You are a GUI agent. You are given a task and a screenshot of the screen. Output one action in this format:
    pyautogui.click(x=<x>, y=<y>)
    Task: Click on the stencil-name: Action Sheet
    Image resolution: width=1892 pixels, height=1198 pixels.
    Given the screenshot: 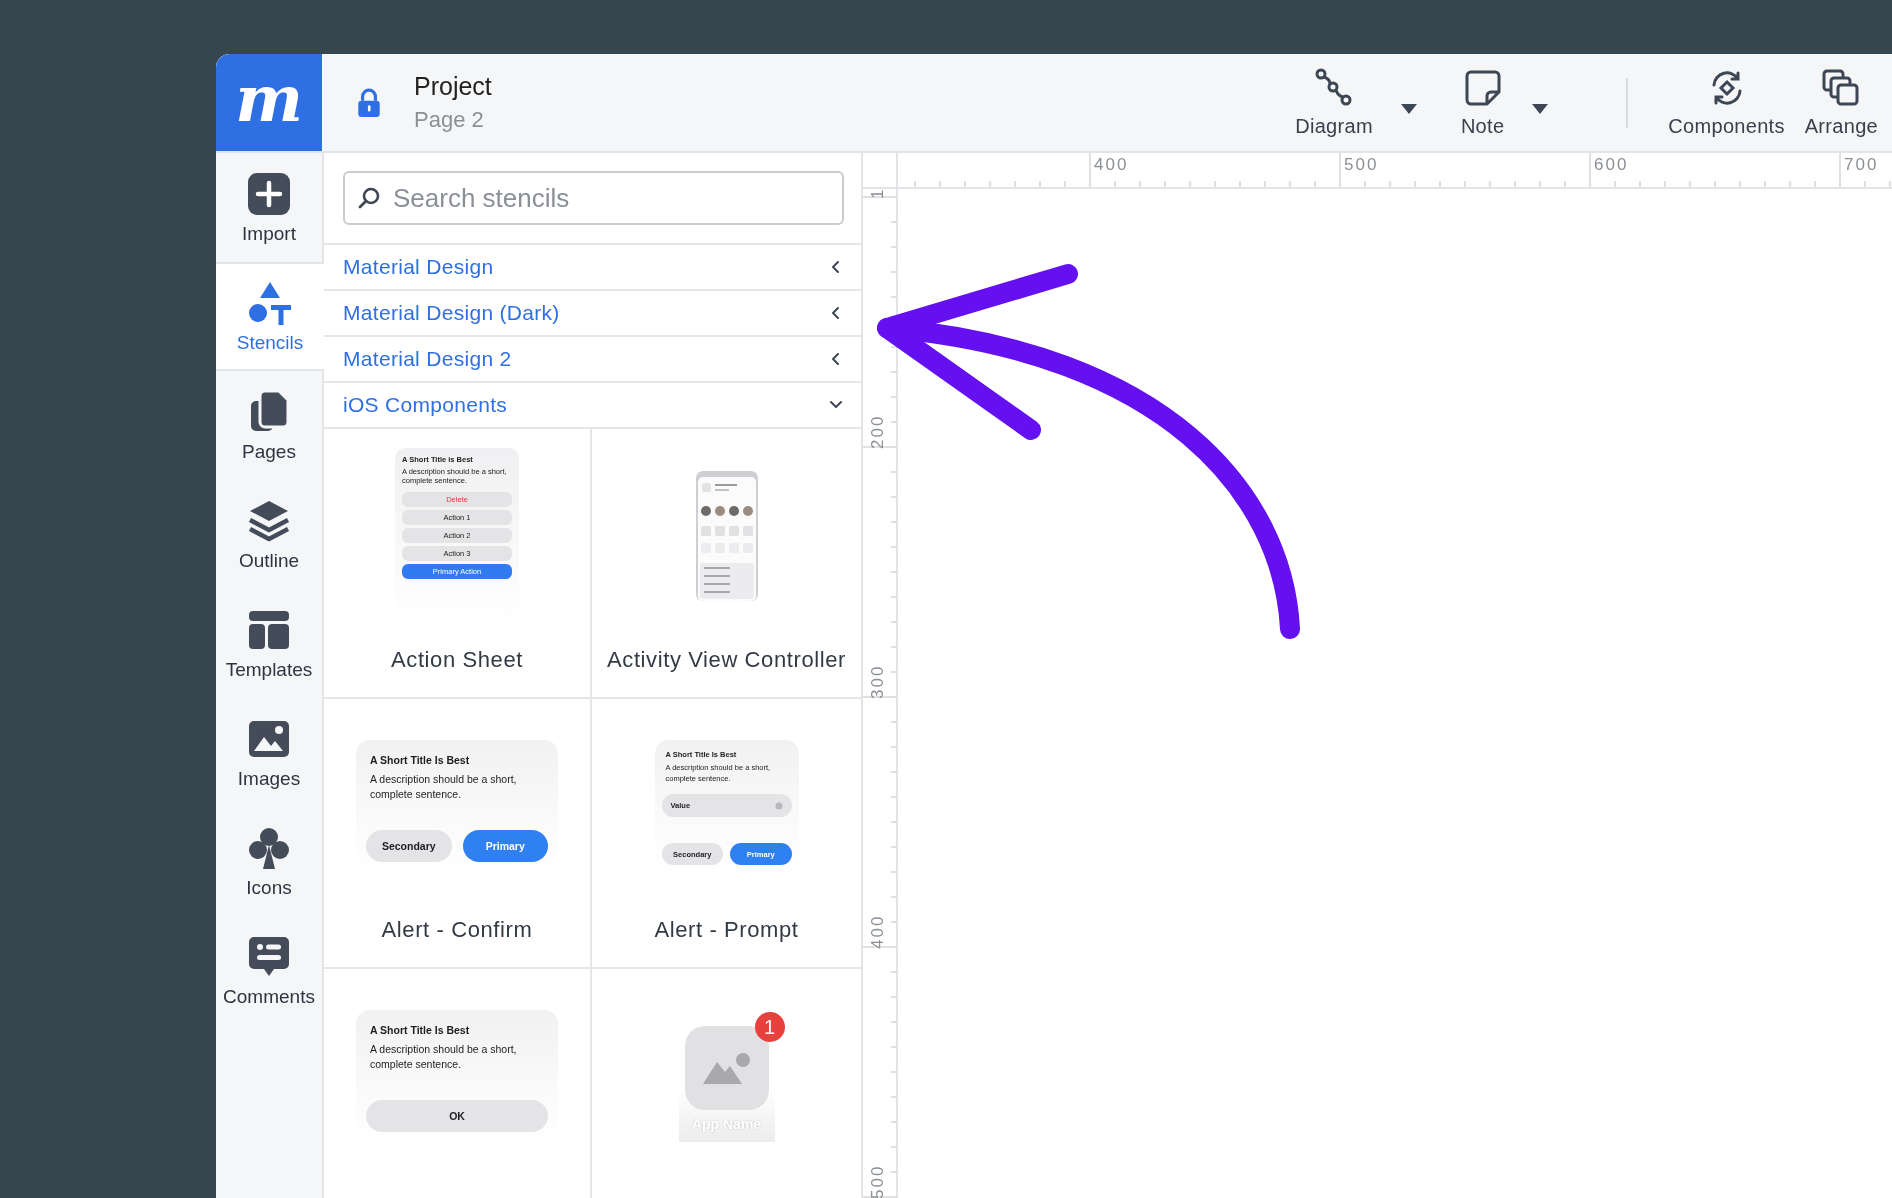 What is the action you would take?
    pyautogui.click(x=457, y=660)
    